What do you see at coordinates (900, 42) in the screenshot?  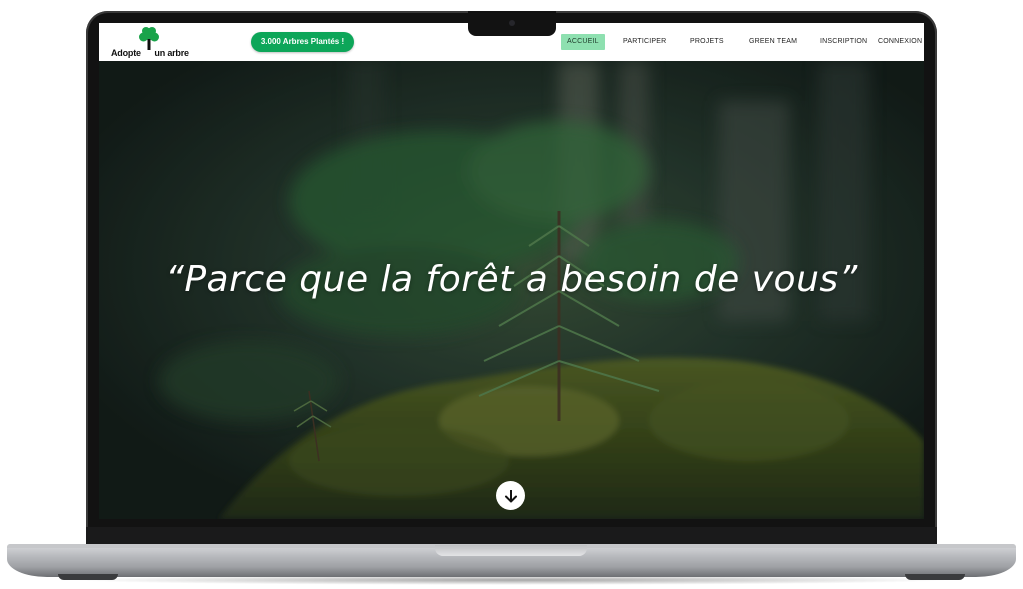 I see `nav-item-connexion: CONNEXION` at bounding box center [900, 42].